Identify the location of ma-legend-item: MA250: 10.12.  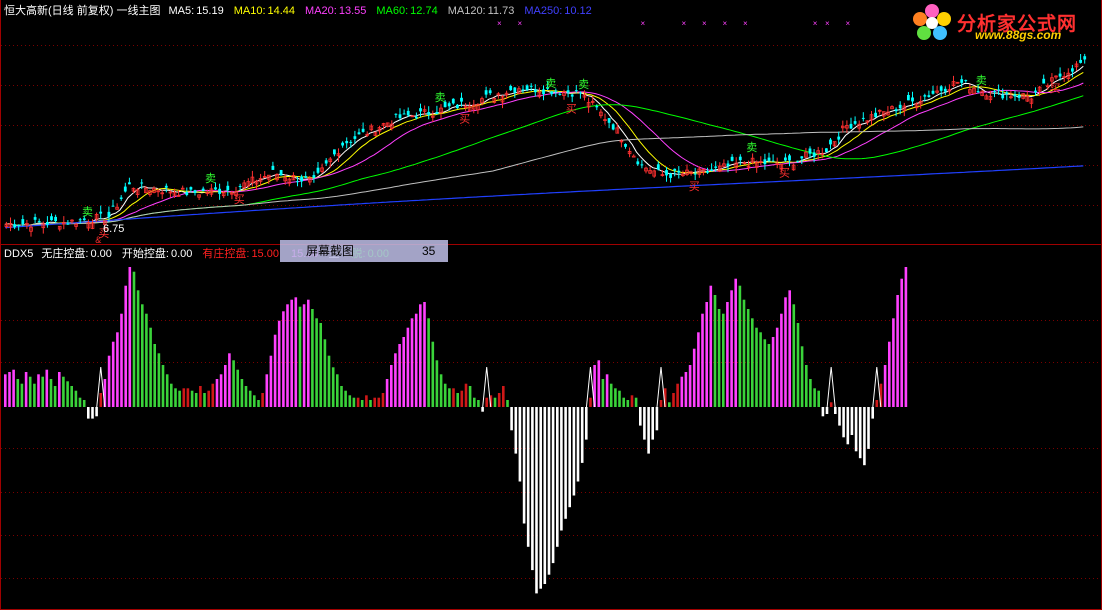
(560, 11).